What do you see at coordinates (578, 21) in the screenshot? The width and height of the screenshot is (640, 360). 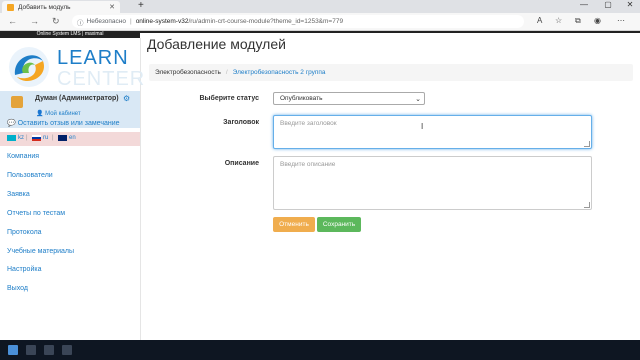 I see `collections-icon: ⧉` at bounding box center [578, 21].